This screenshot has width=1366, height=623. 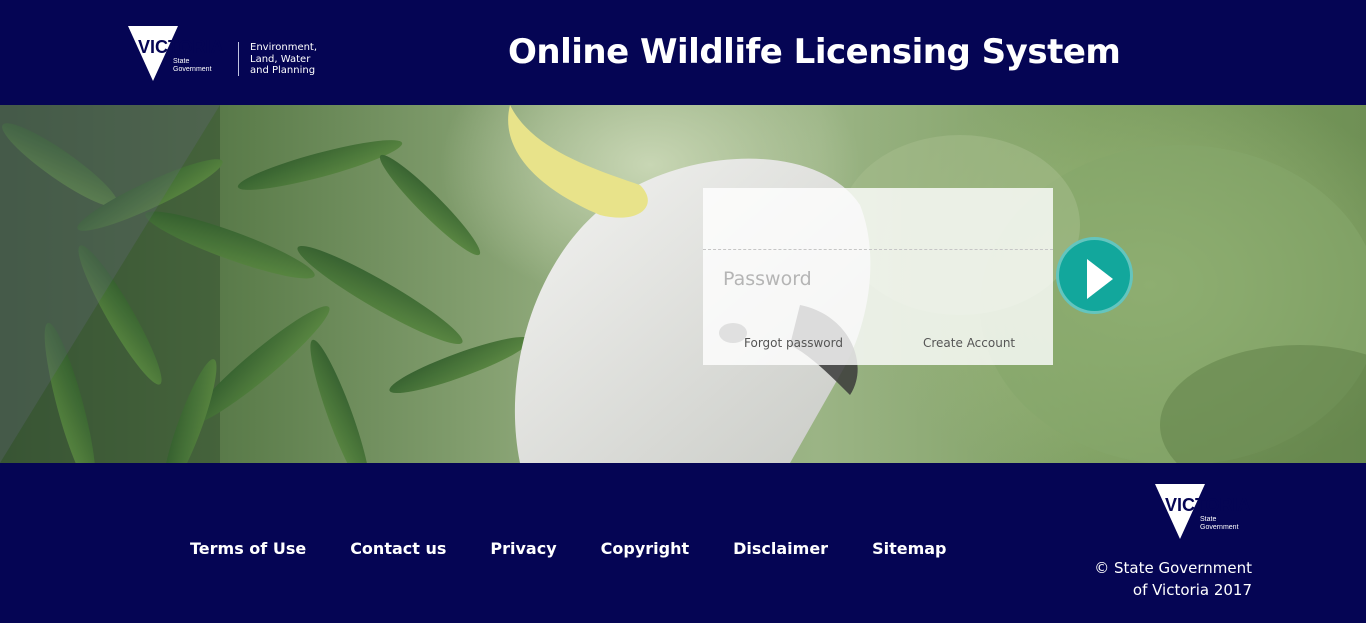 What do you see at coordinates (814, 52) in the screenshot?
I see `page-title: Online Wildlife Licensing System` at bounding box center [814, 52].